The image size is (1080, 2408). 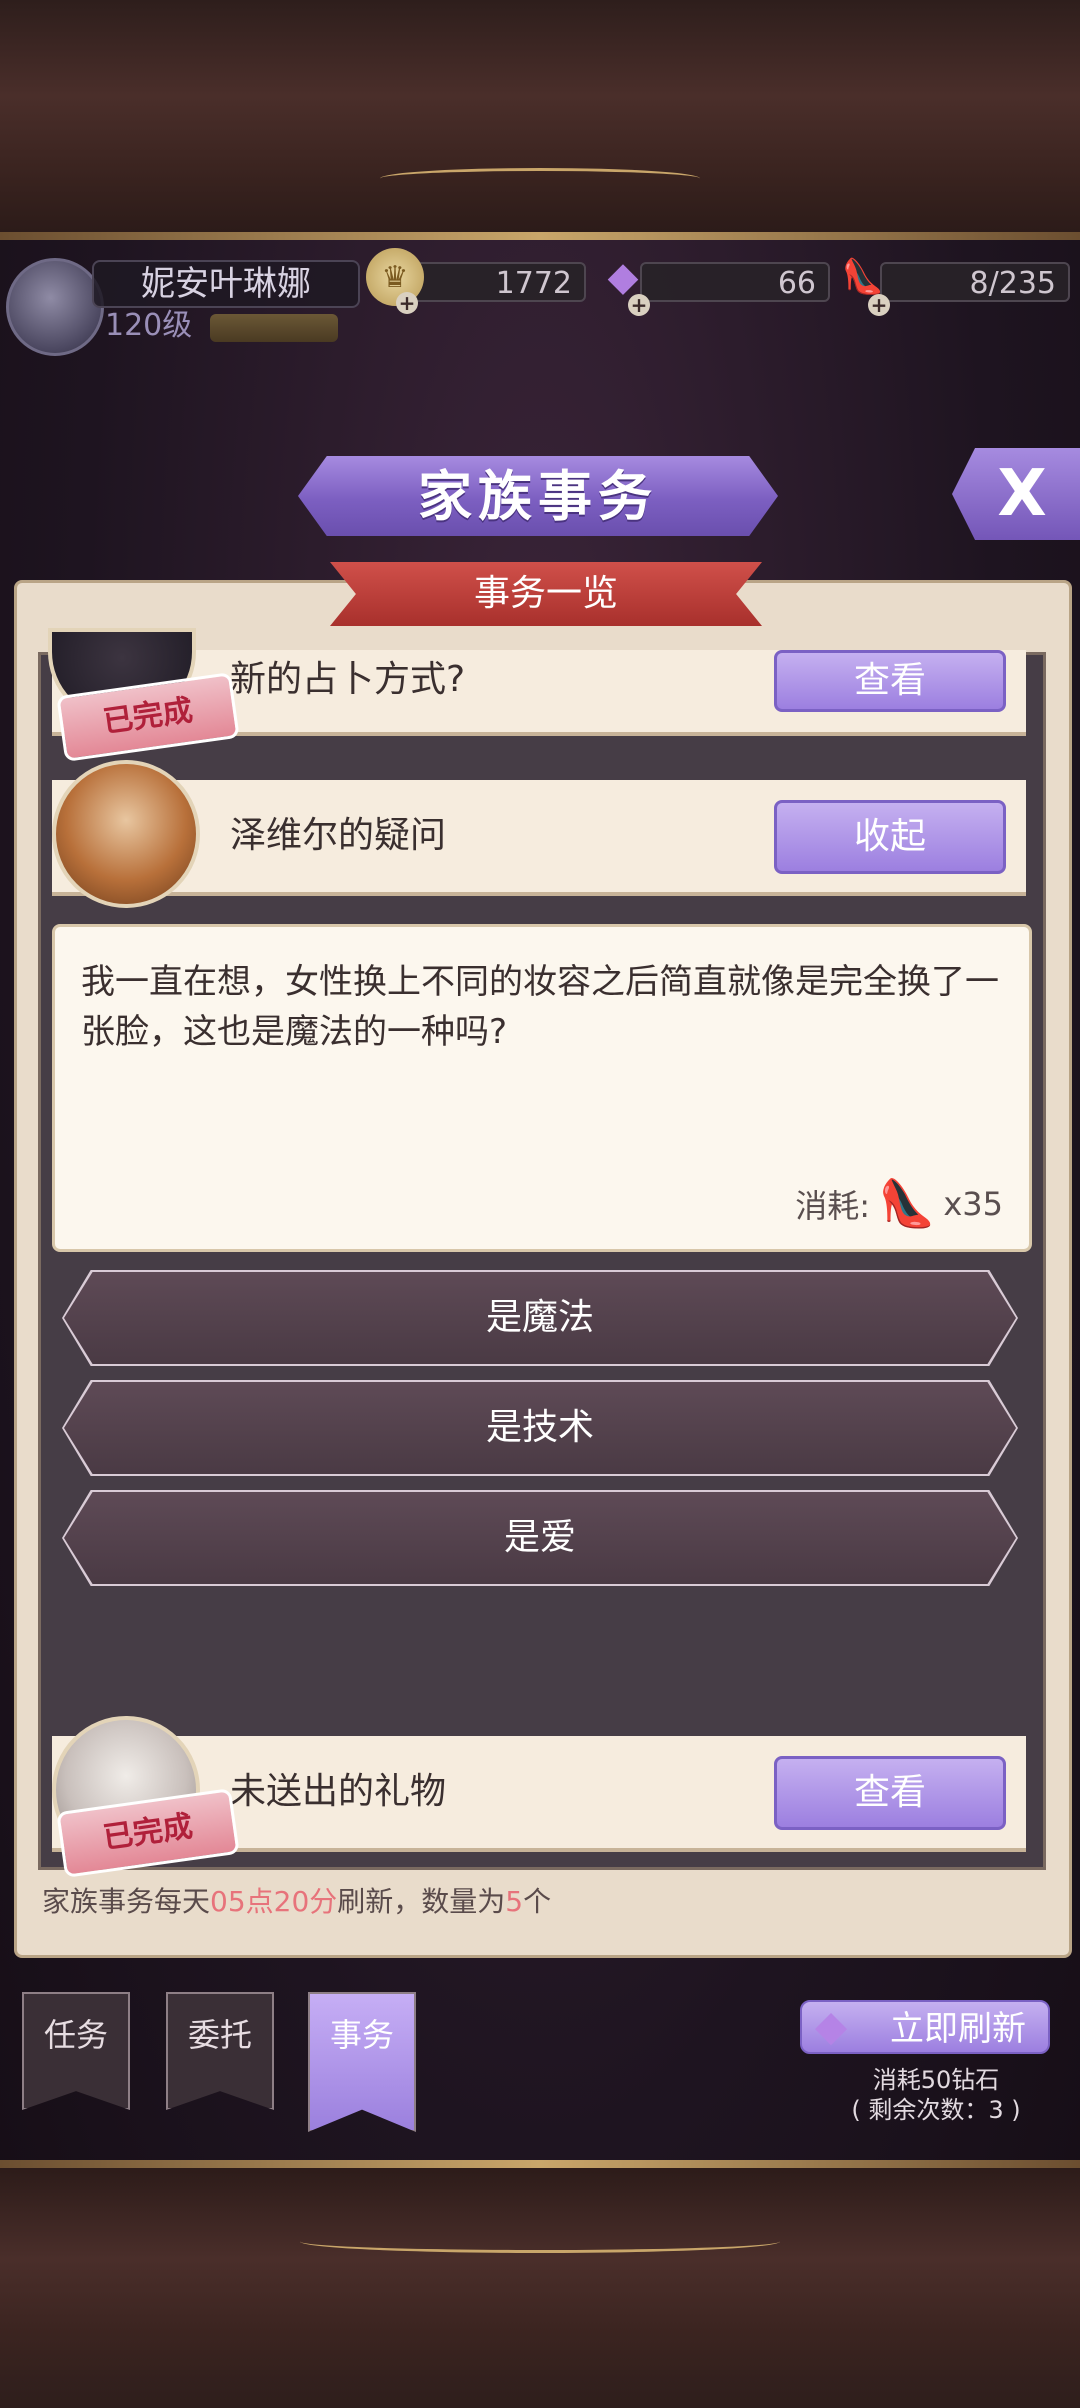 I want to click on player-name: 妮安叶琳娜, so click(x=226, y=284).